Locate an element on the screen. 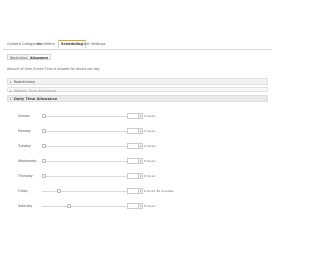  day-row-wednesday: Wednesday ▾ 0 hours is located at coordinates (143, 162).